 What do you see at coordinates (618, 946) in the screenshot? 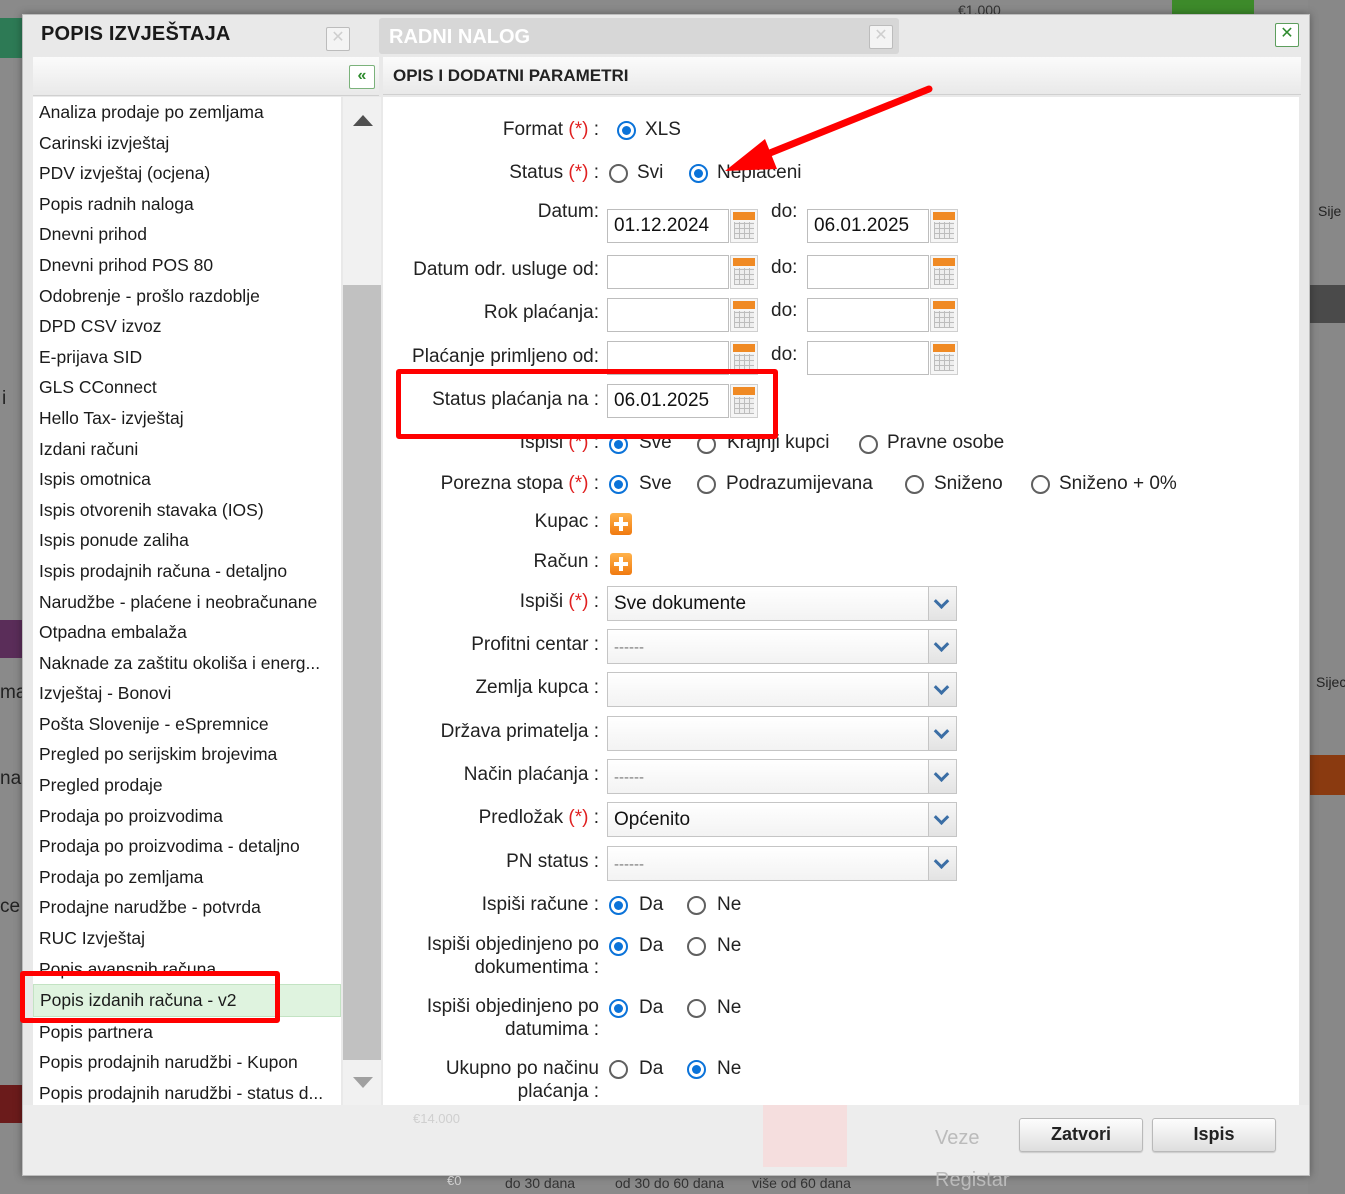
I see `obj-dok-da-radio` at bounding box center [618, 946].